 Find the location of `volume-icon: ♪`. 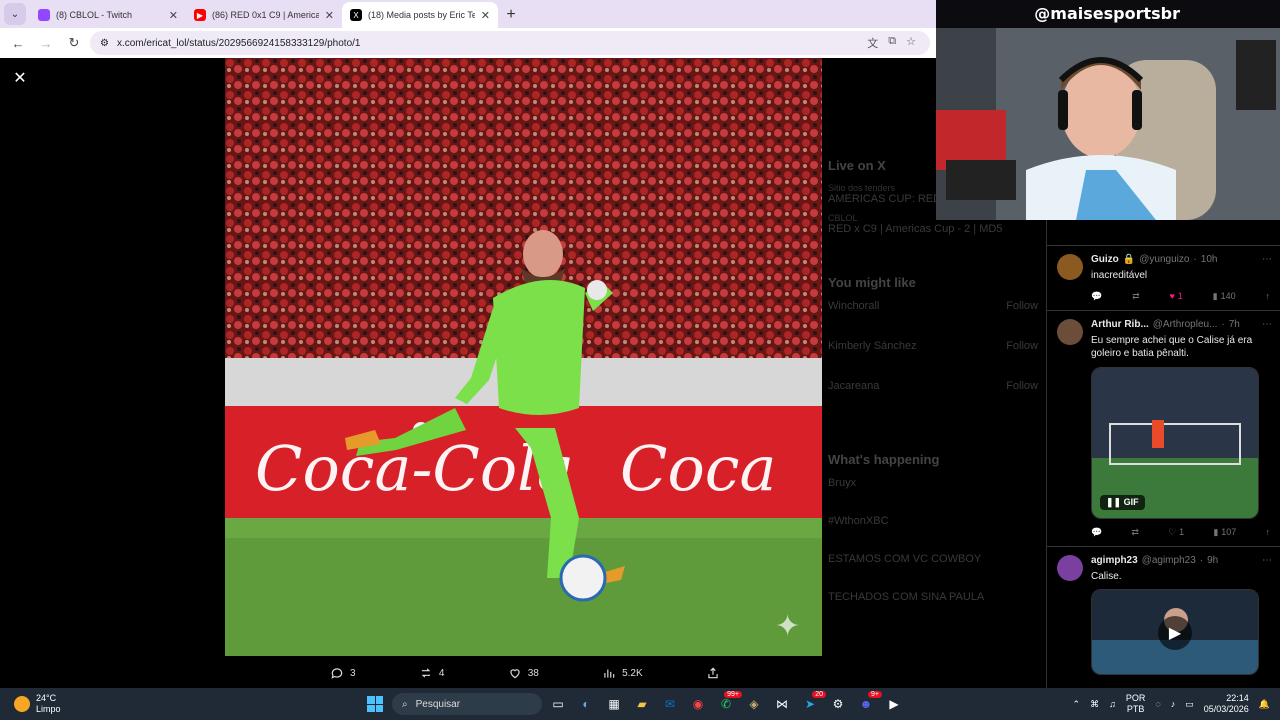

volume-icon: ♪ is located at coordinates (1173, 704).